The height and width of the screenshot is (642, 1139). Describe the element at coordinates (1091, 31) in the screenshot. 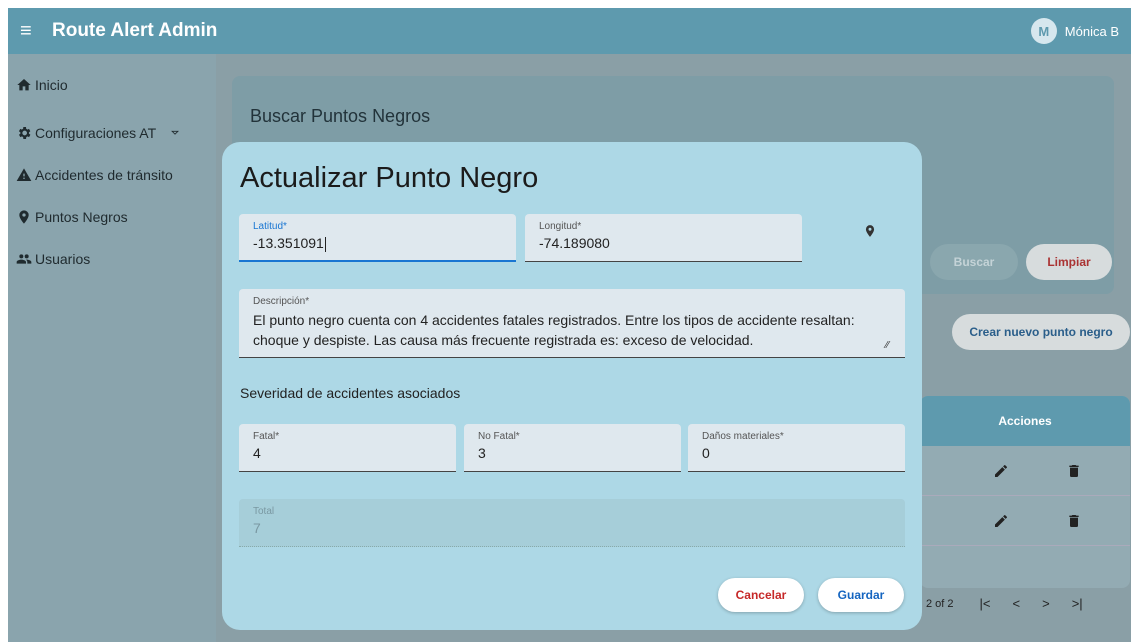

I see `user-name: Mónica B` at that location.